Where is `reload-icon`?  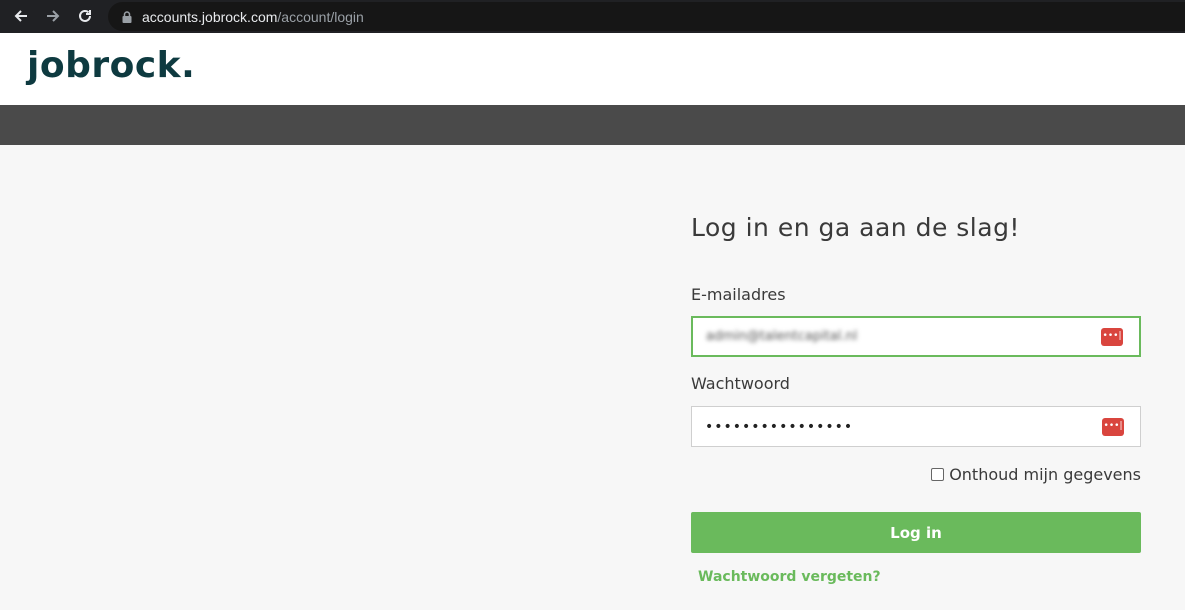 reload-icon is located at coordinates (85, 15).